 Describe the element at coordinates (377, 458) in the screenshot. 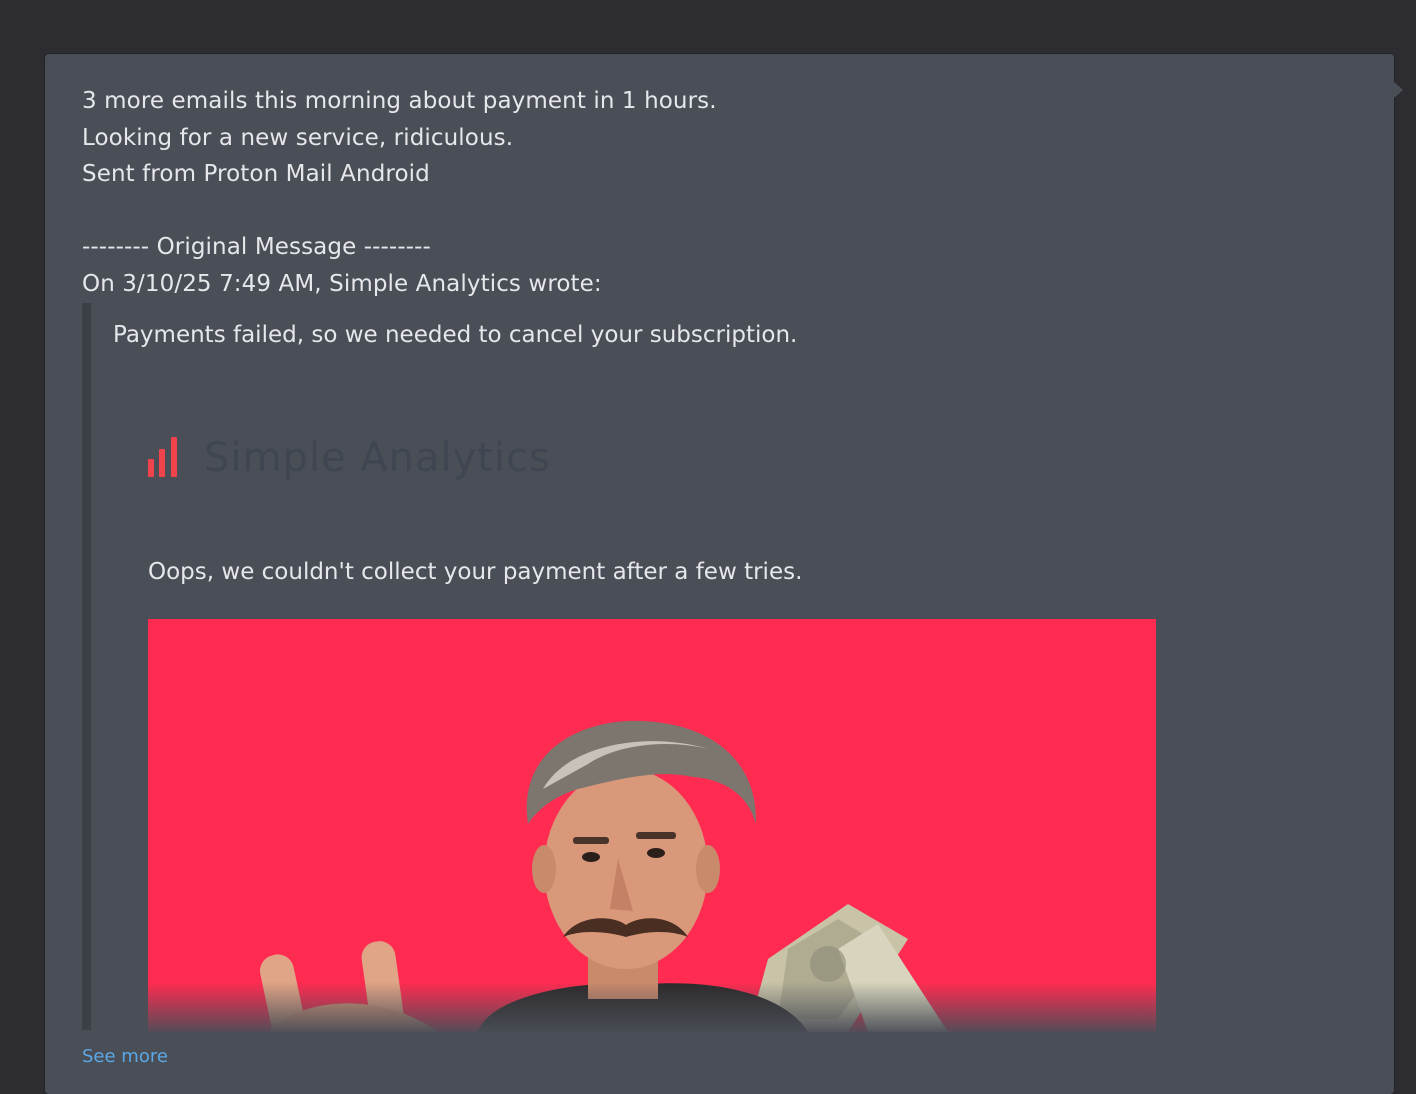

I see `brand-name: Simple Analytics` at that location.